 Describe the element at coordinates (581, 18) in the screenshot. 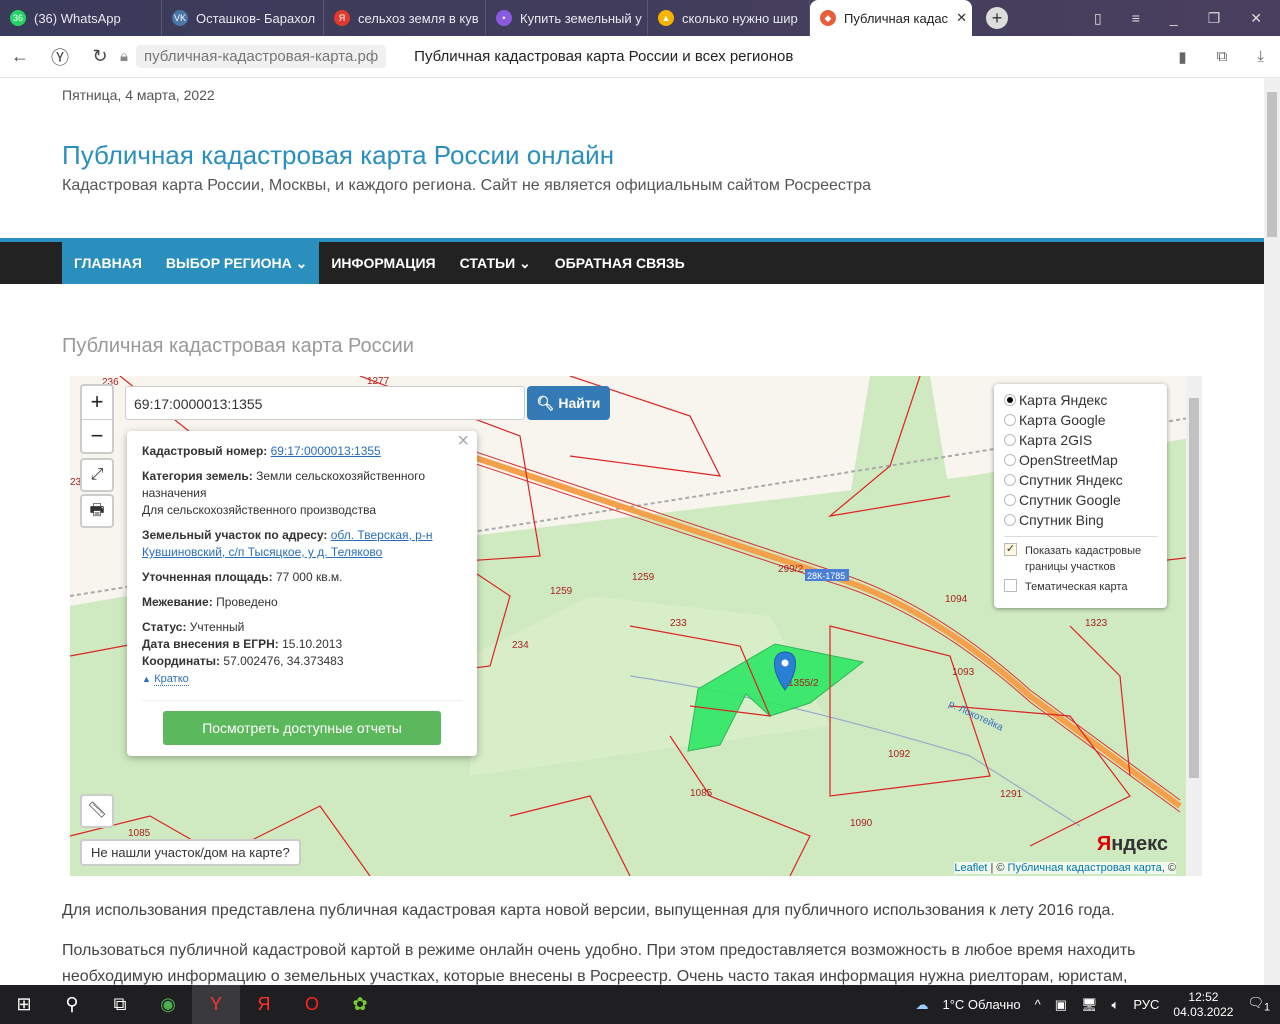

I see `tab-label: Купить земельный у` at that location.